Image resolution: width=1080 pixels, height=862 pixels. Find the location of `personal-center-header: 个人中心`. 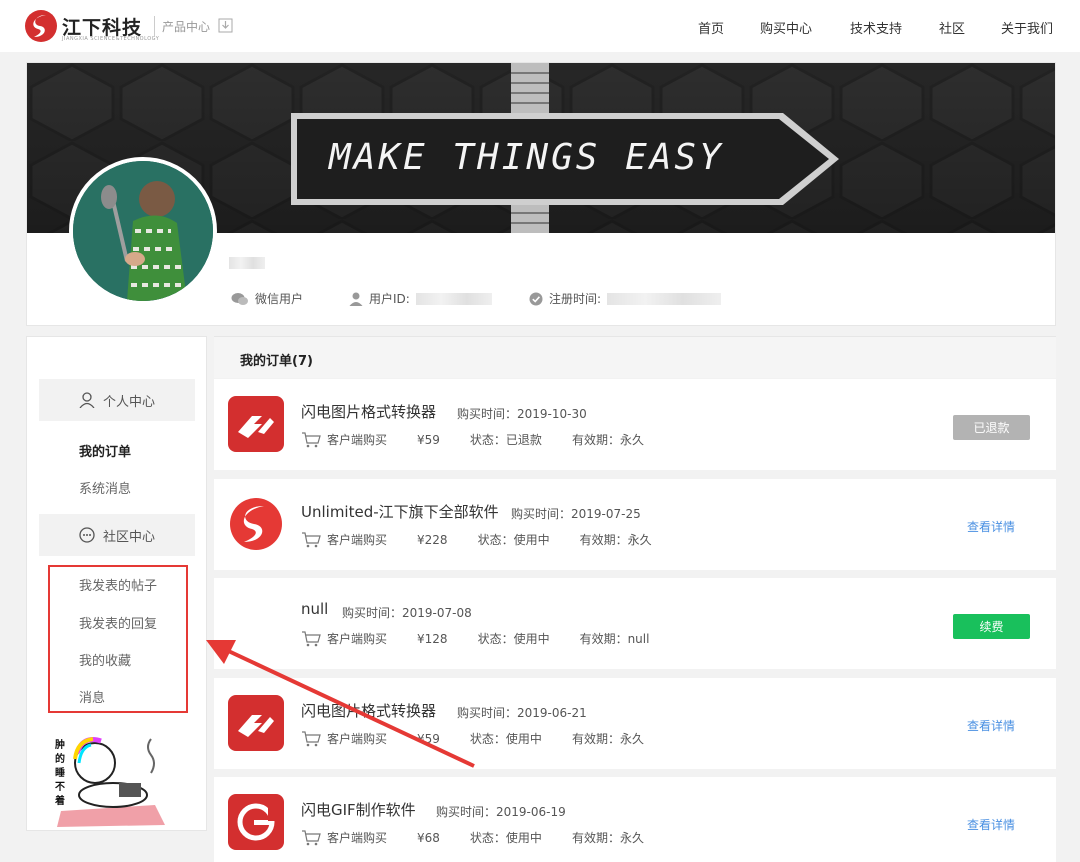

personal-center-header: 个人中心 is located at coordinates (117, 400).